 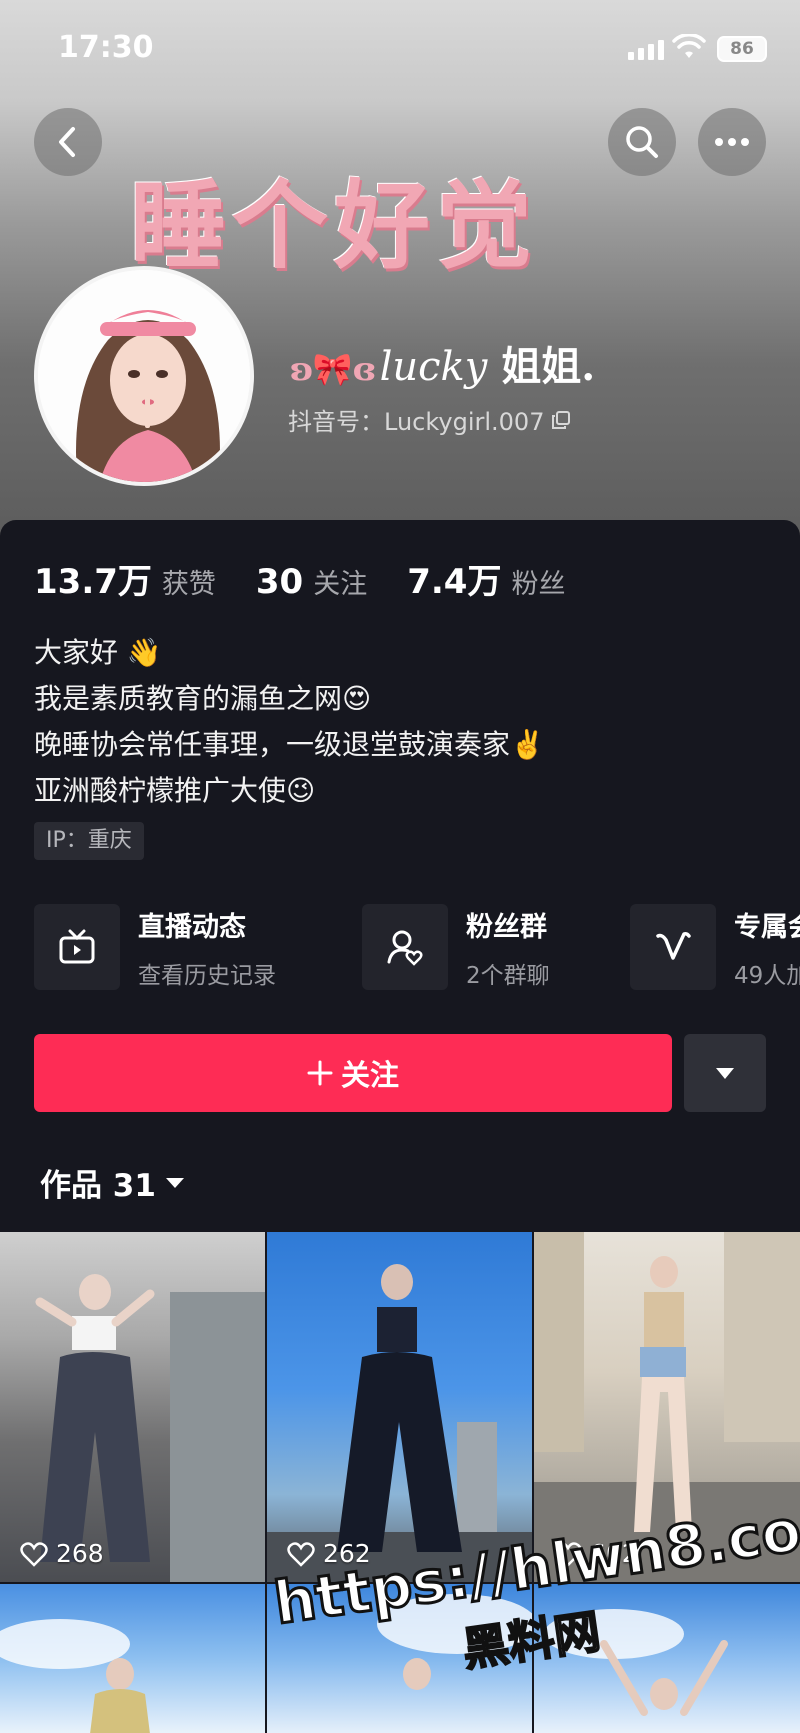 I want to click on search-icon, so click(x=642, y=142).